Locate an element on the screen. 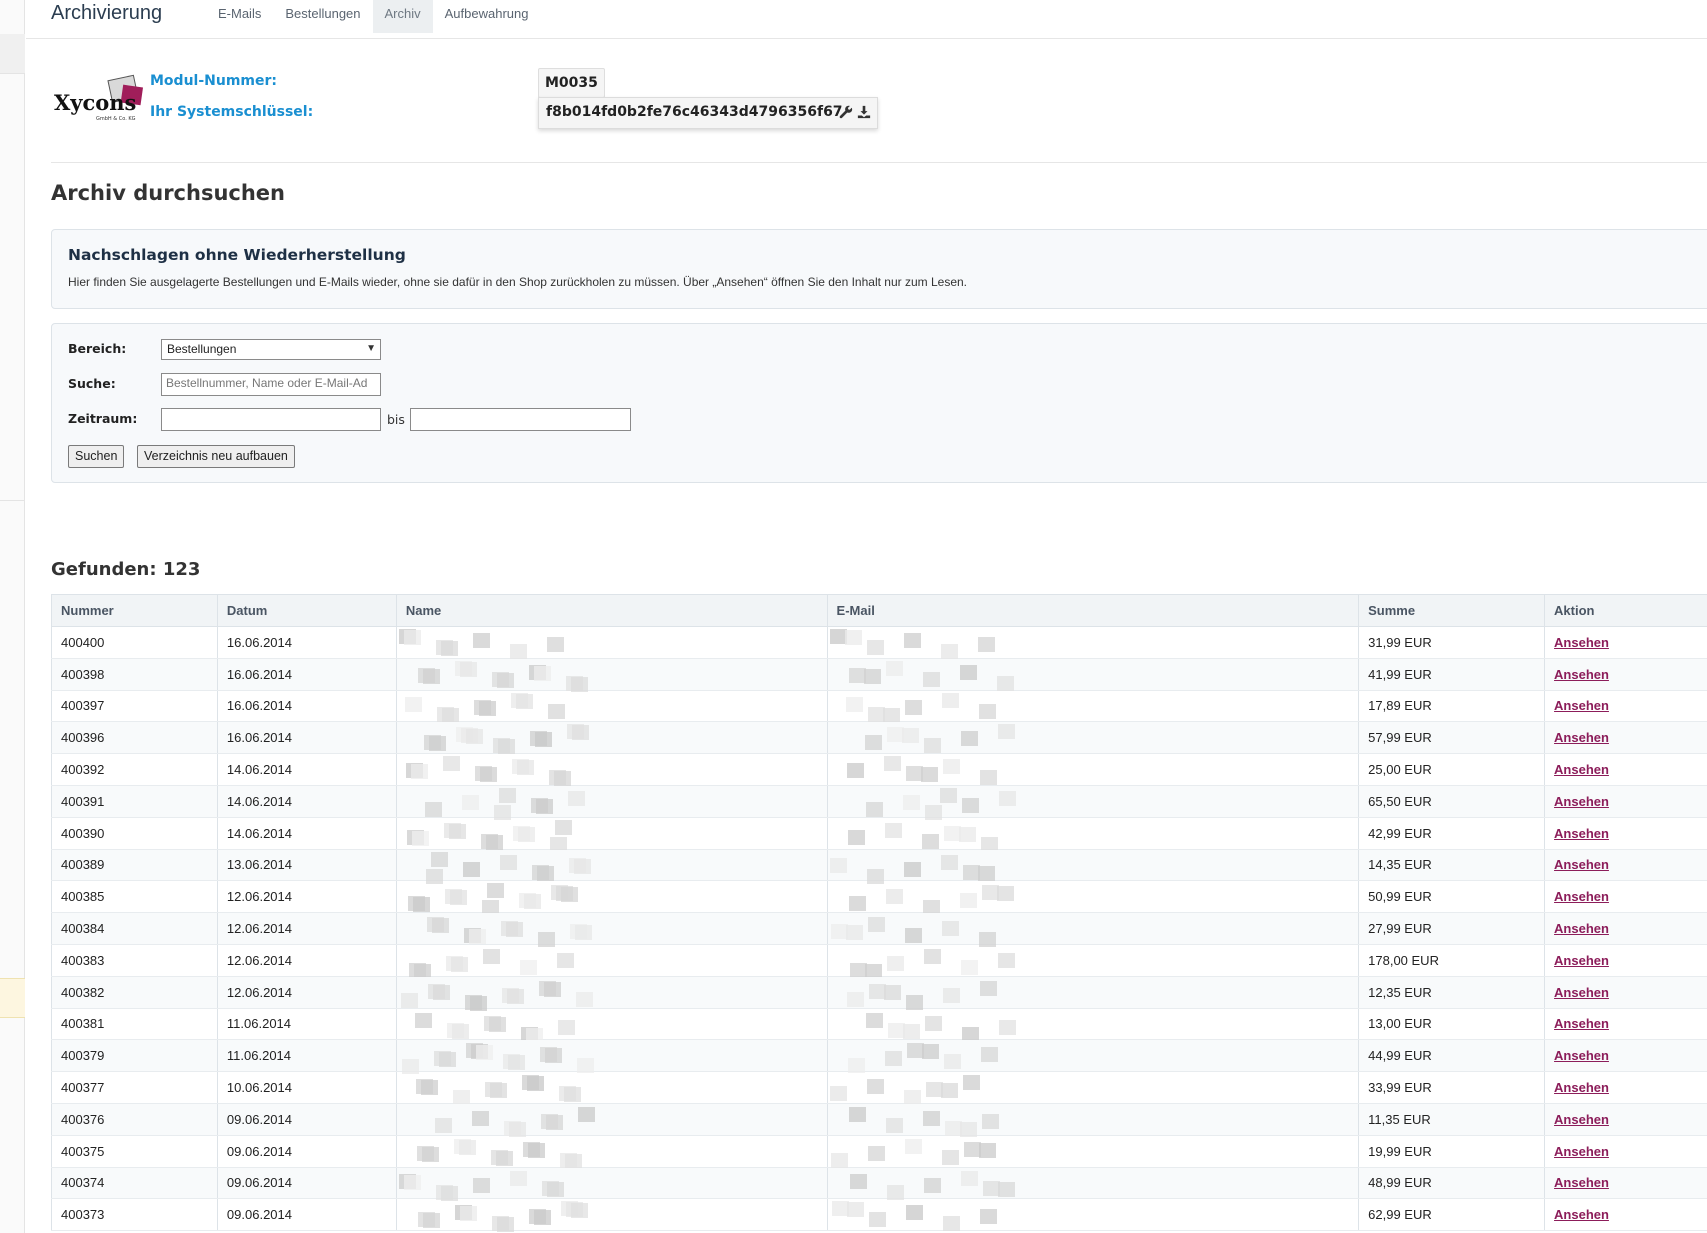 This screenshot has width=1707, height=1233. column-header-aktion: Aktion is located at coordinates (1625, 610).